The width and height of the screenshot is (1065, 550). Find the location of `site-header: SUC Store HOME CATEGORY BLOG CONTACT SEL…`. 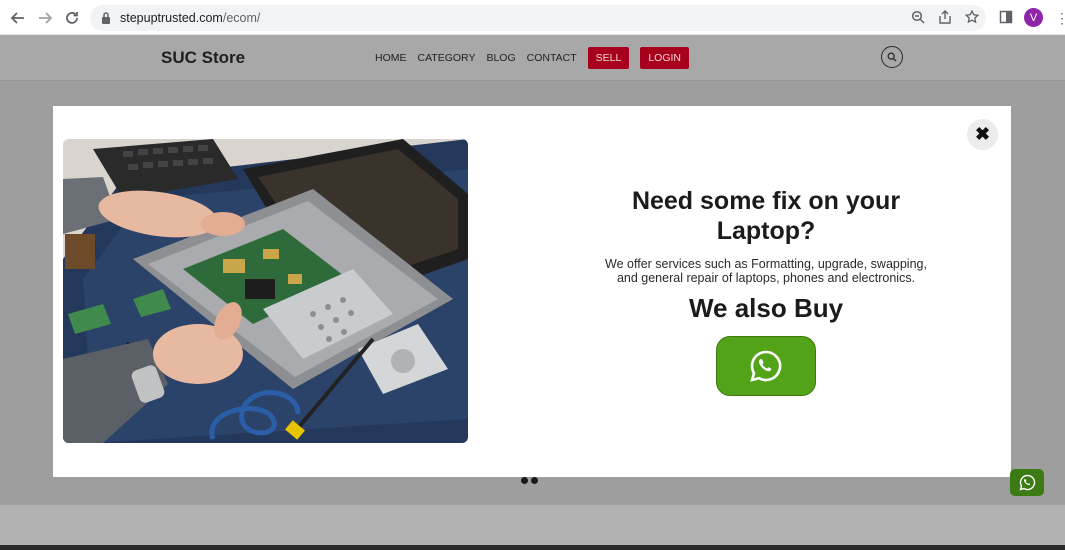

site-header: SUC Store HOME CATEGORY BLOG CONTACT SEL… is located at coordinates (532, 58).